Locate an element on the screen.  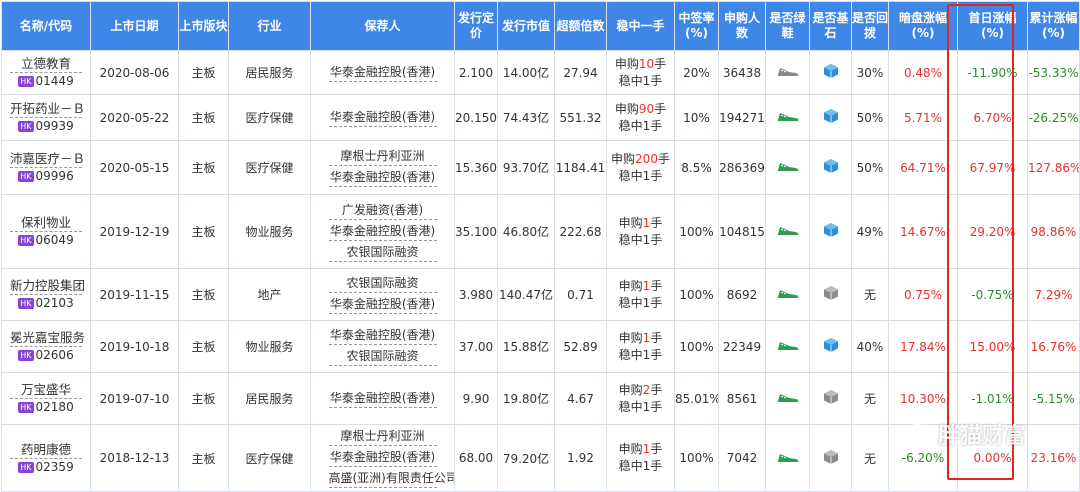
issue-market-cap: 19.80亿 is located at coordinates (526, 398).